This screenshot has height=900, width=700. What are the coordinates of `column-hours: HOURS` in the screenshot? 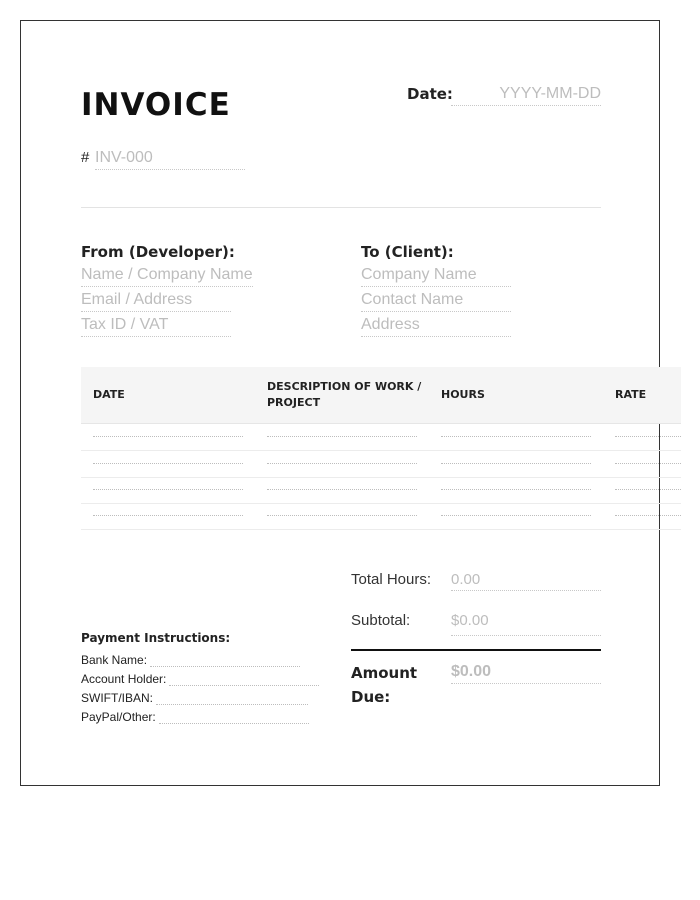 It's located at (463, 394).